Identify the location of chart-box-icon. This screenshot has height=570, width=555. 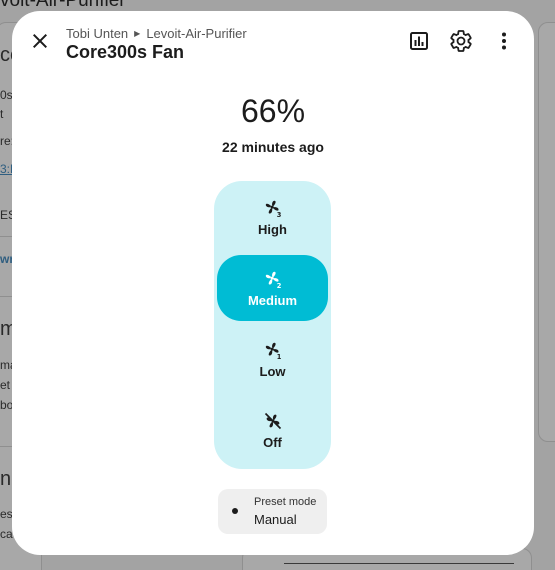
(419, 41).